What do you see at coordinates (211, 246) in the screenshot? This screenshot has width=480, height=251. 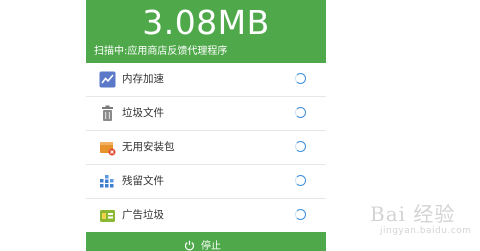 I see `stop-button-label: 停止` at bounding box center [211, 246].